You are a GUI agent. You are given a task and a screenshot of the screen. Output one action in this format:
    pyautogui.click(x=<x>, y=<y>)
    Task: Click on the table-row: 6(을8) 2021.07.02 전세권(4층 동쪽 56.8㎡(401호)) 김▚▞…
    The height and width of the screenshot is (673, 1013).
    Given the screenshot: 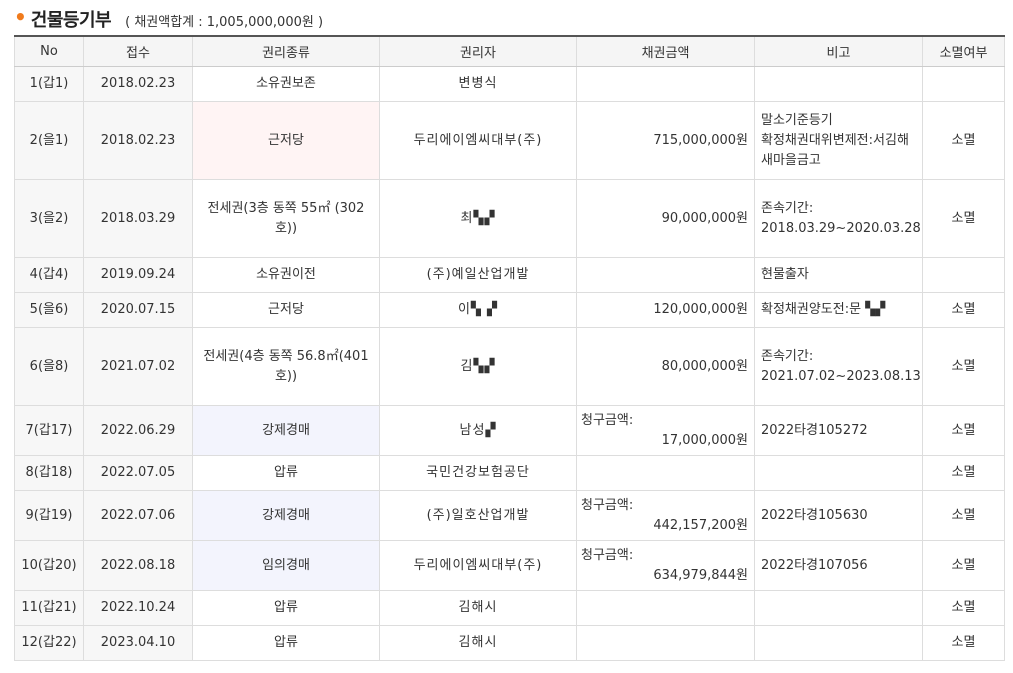 What is the action you would take?
    pyautogui.click(x=509, y=366)
    